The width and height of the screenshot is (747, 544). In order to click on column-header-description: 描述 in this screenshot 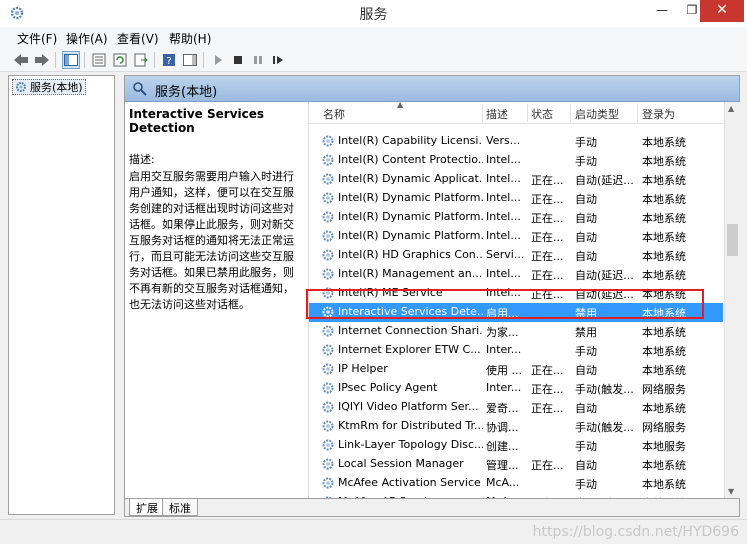, I will do `click(497, 114)`.